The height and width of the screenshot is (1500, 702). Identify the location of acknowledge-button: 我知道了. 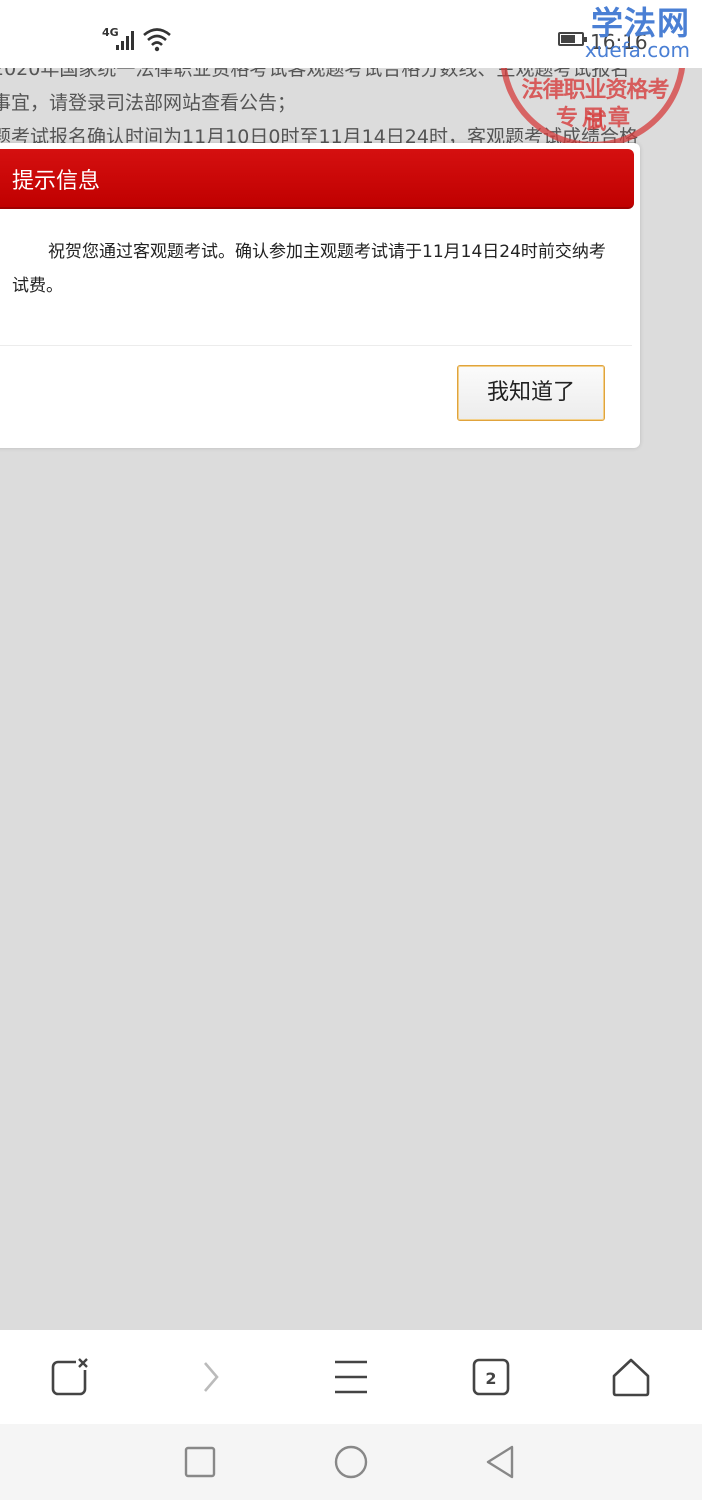
(531, 393).